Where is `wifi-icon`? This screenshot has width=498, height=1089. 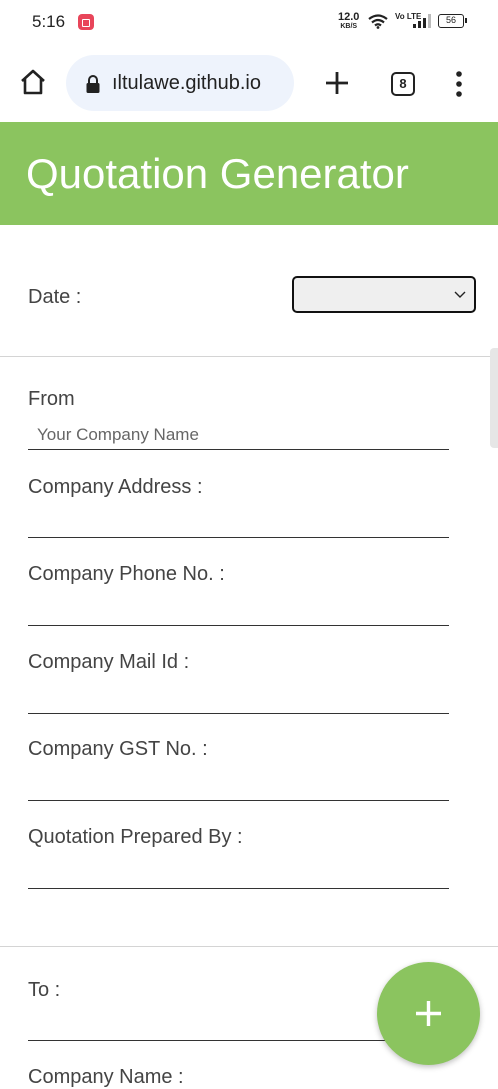
wifi-icon is located at coordinates (378, 21).